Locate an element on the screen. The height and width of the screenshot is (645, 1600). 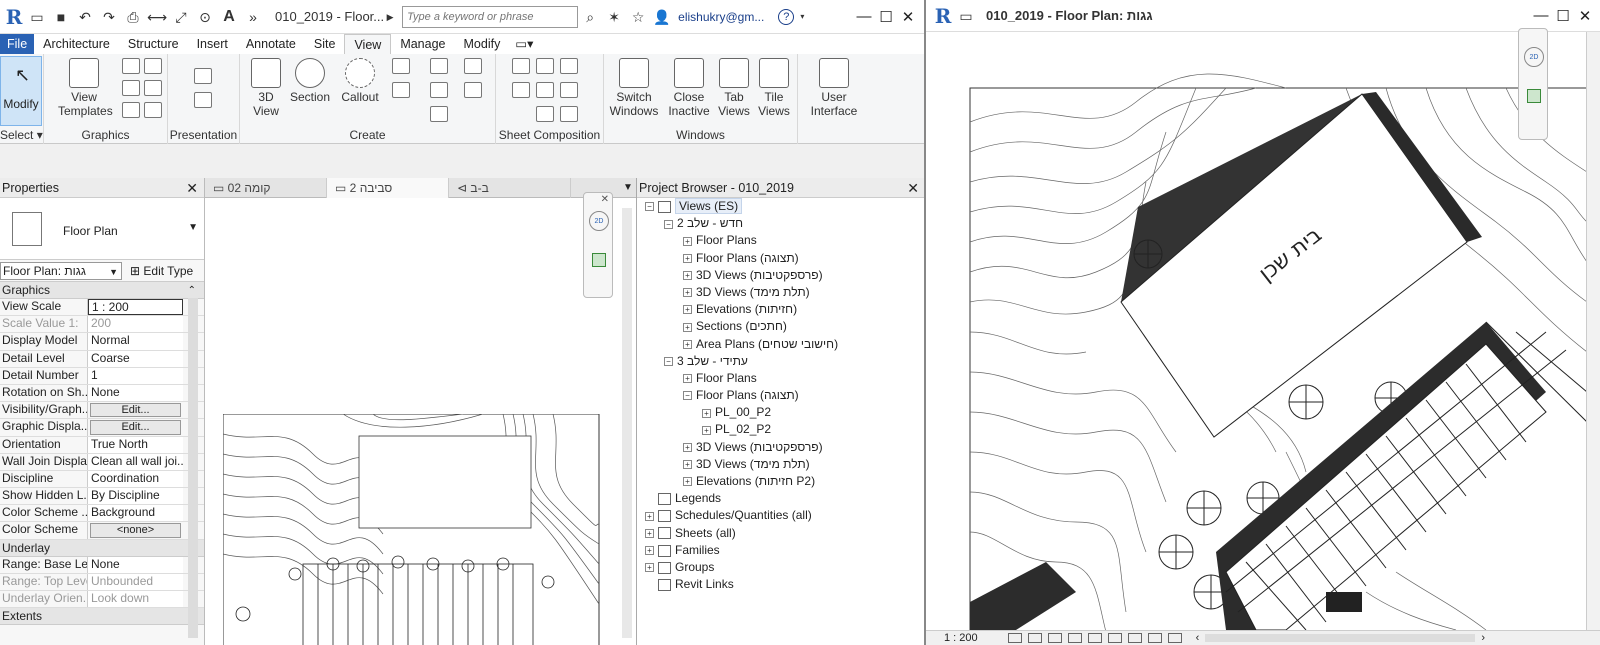
sun-path-icon is located at coordinates (1054, 638).